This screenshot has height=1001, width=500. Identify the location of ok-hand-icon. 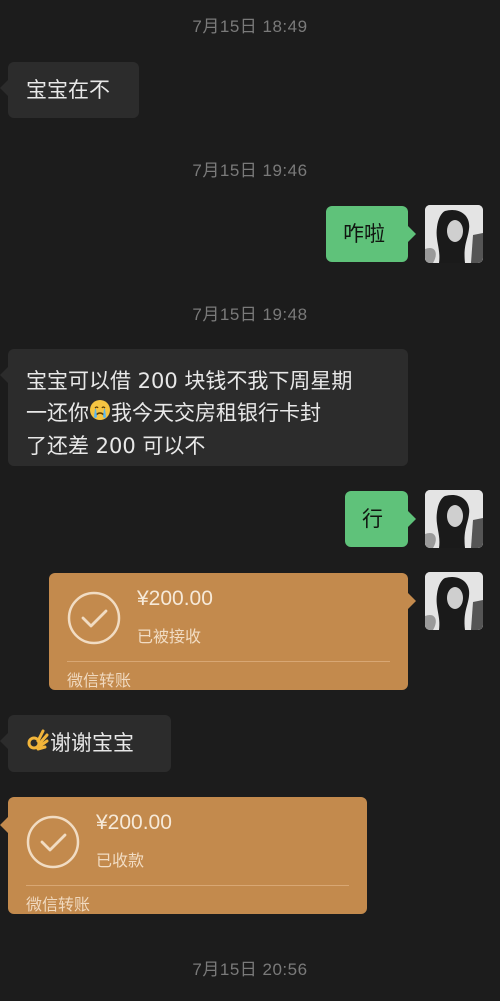
(38, 744).